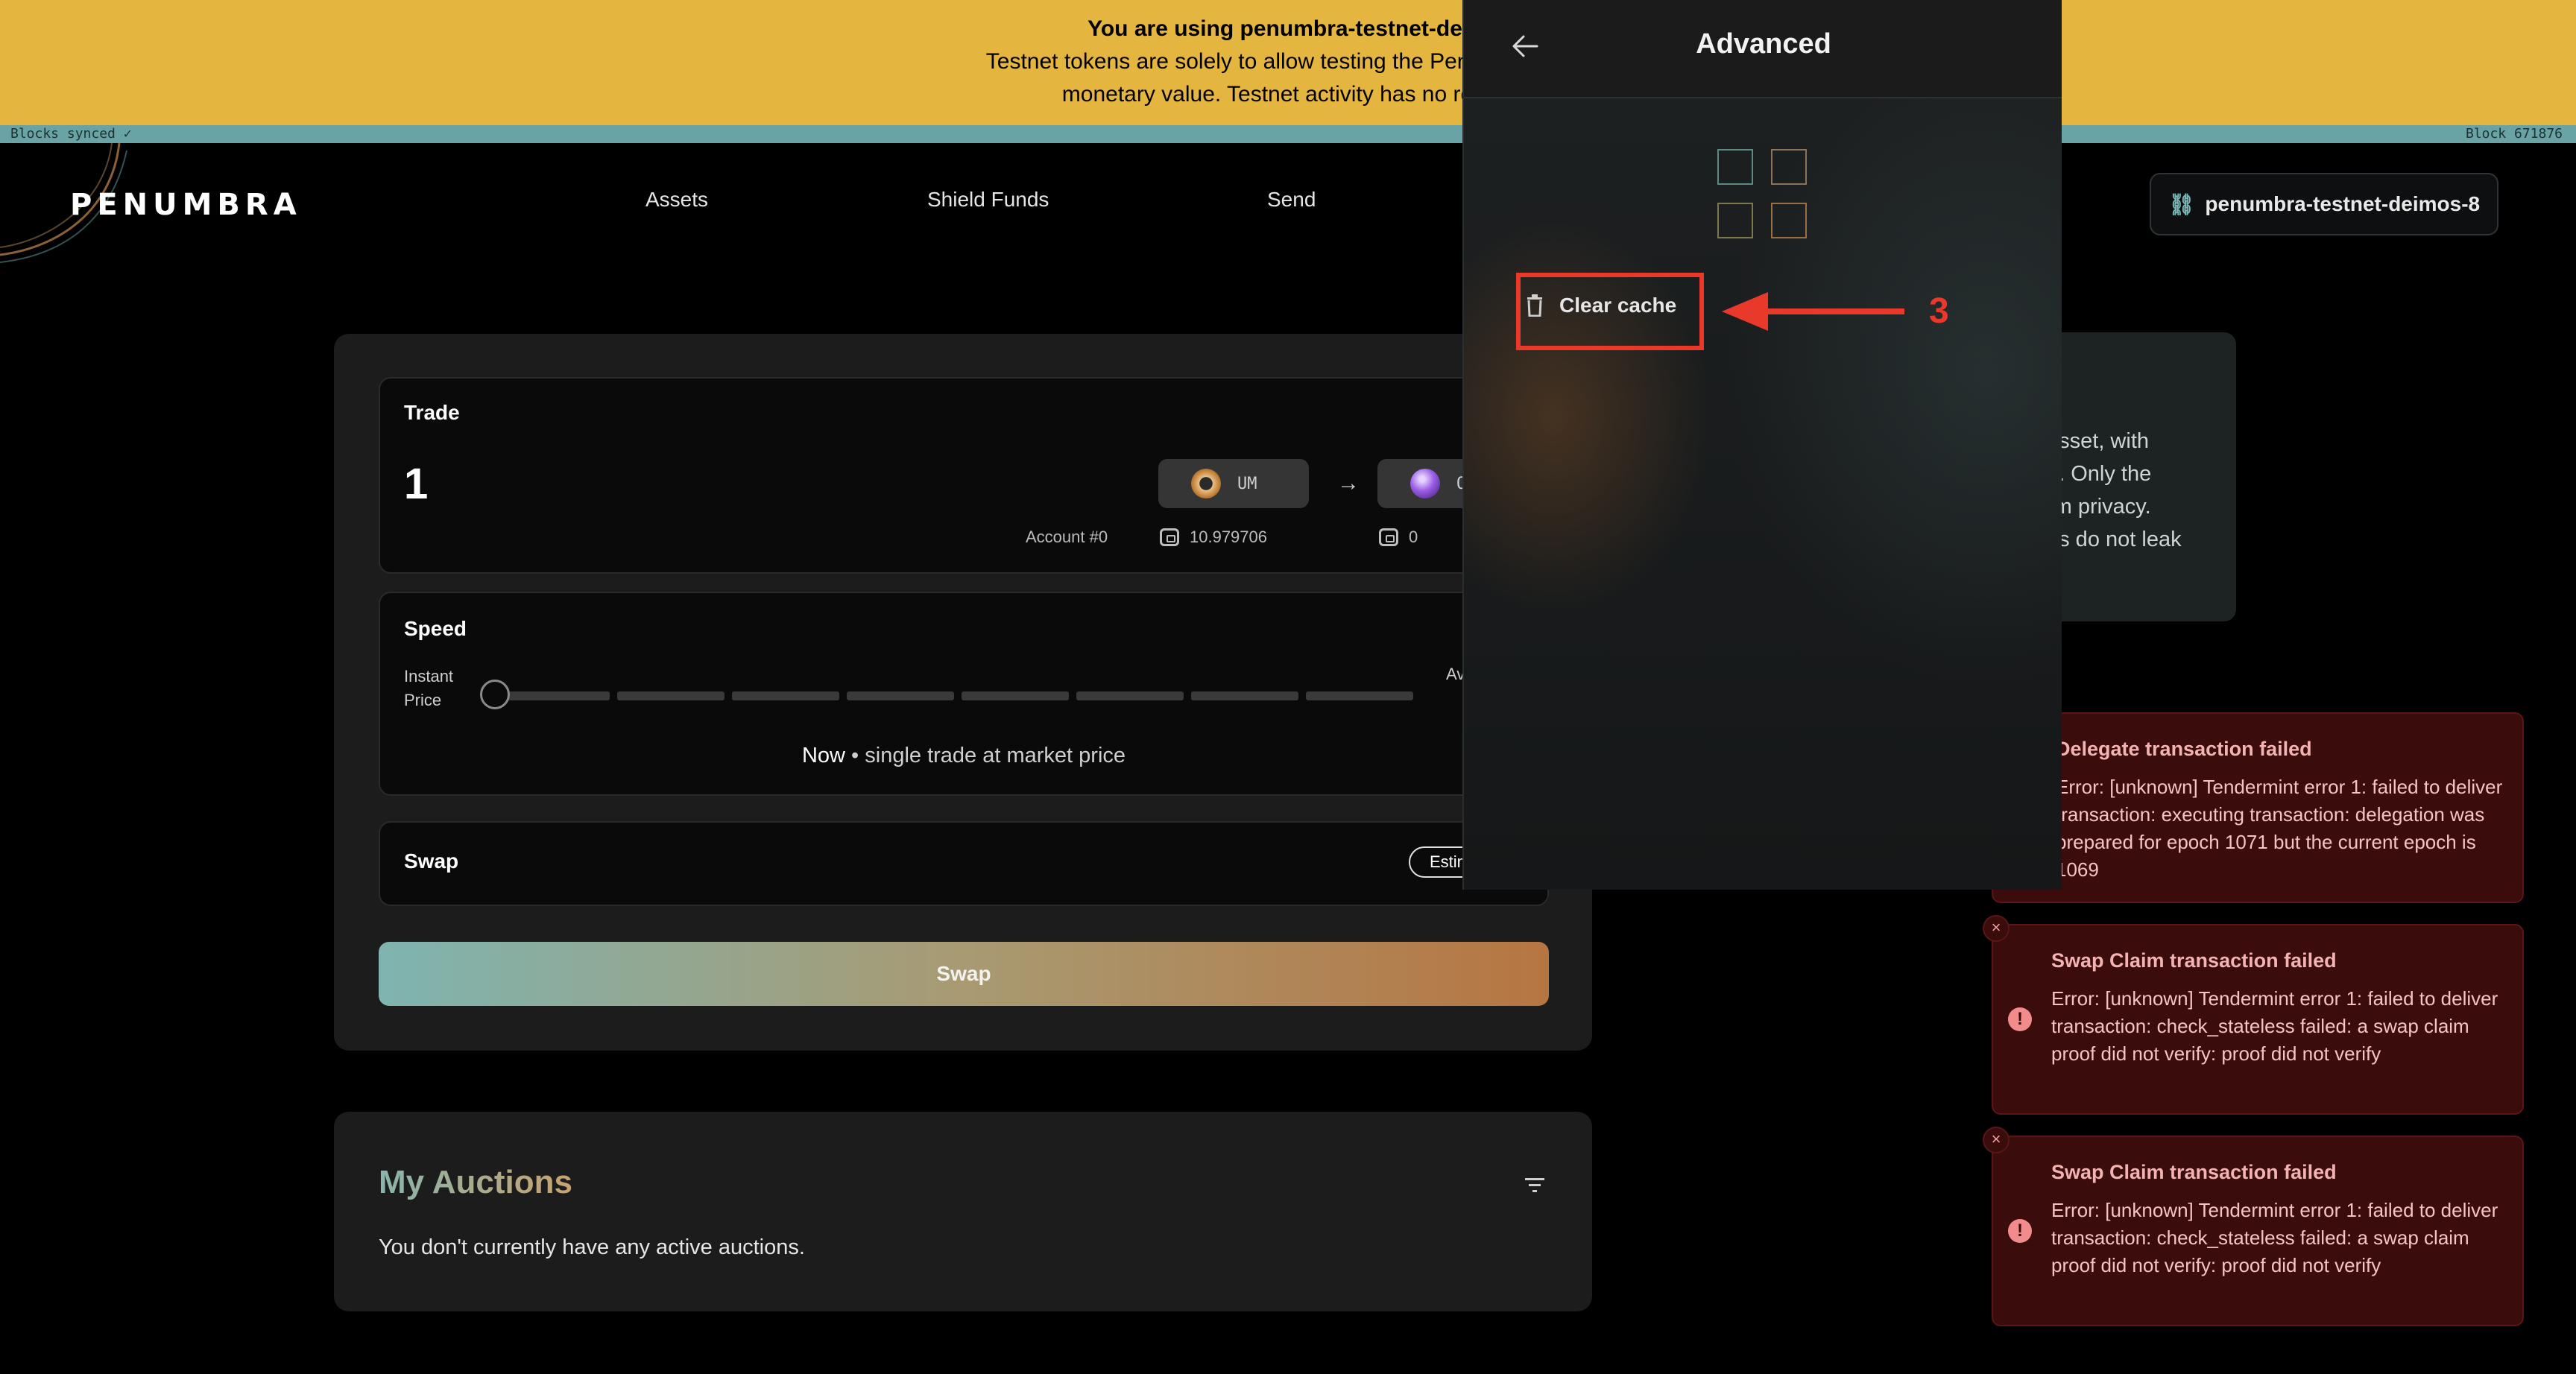  I want to click on chain-selector-button: ⛓ penumbra-testnet-deimos-8, so click(2324, 204).